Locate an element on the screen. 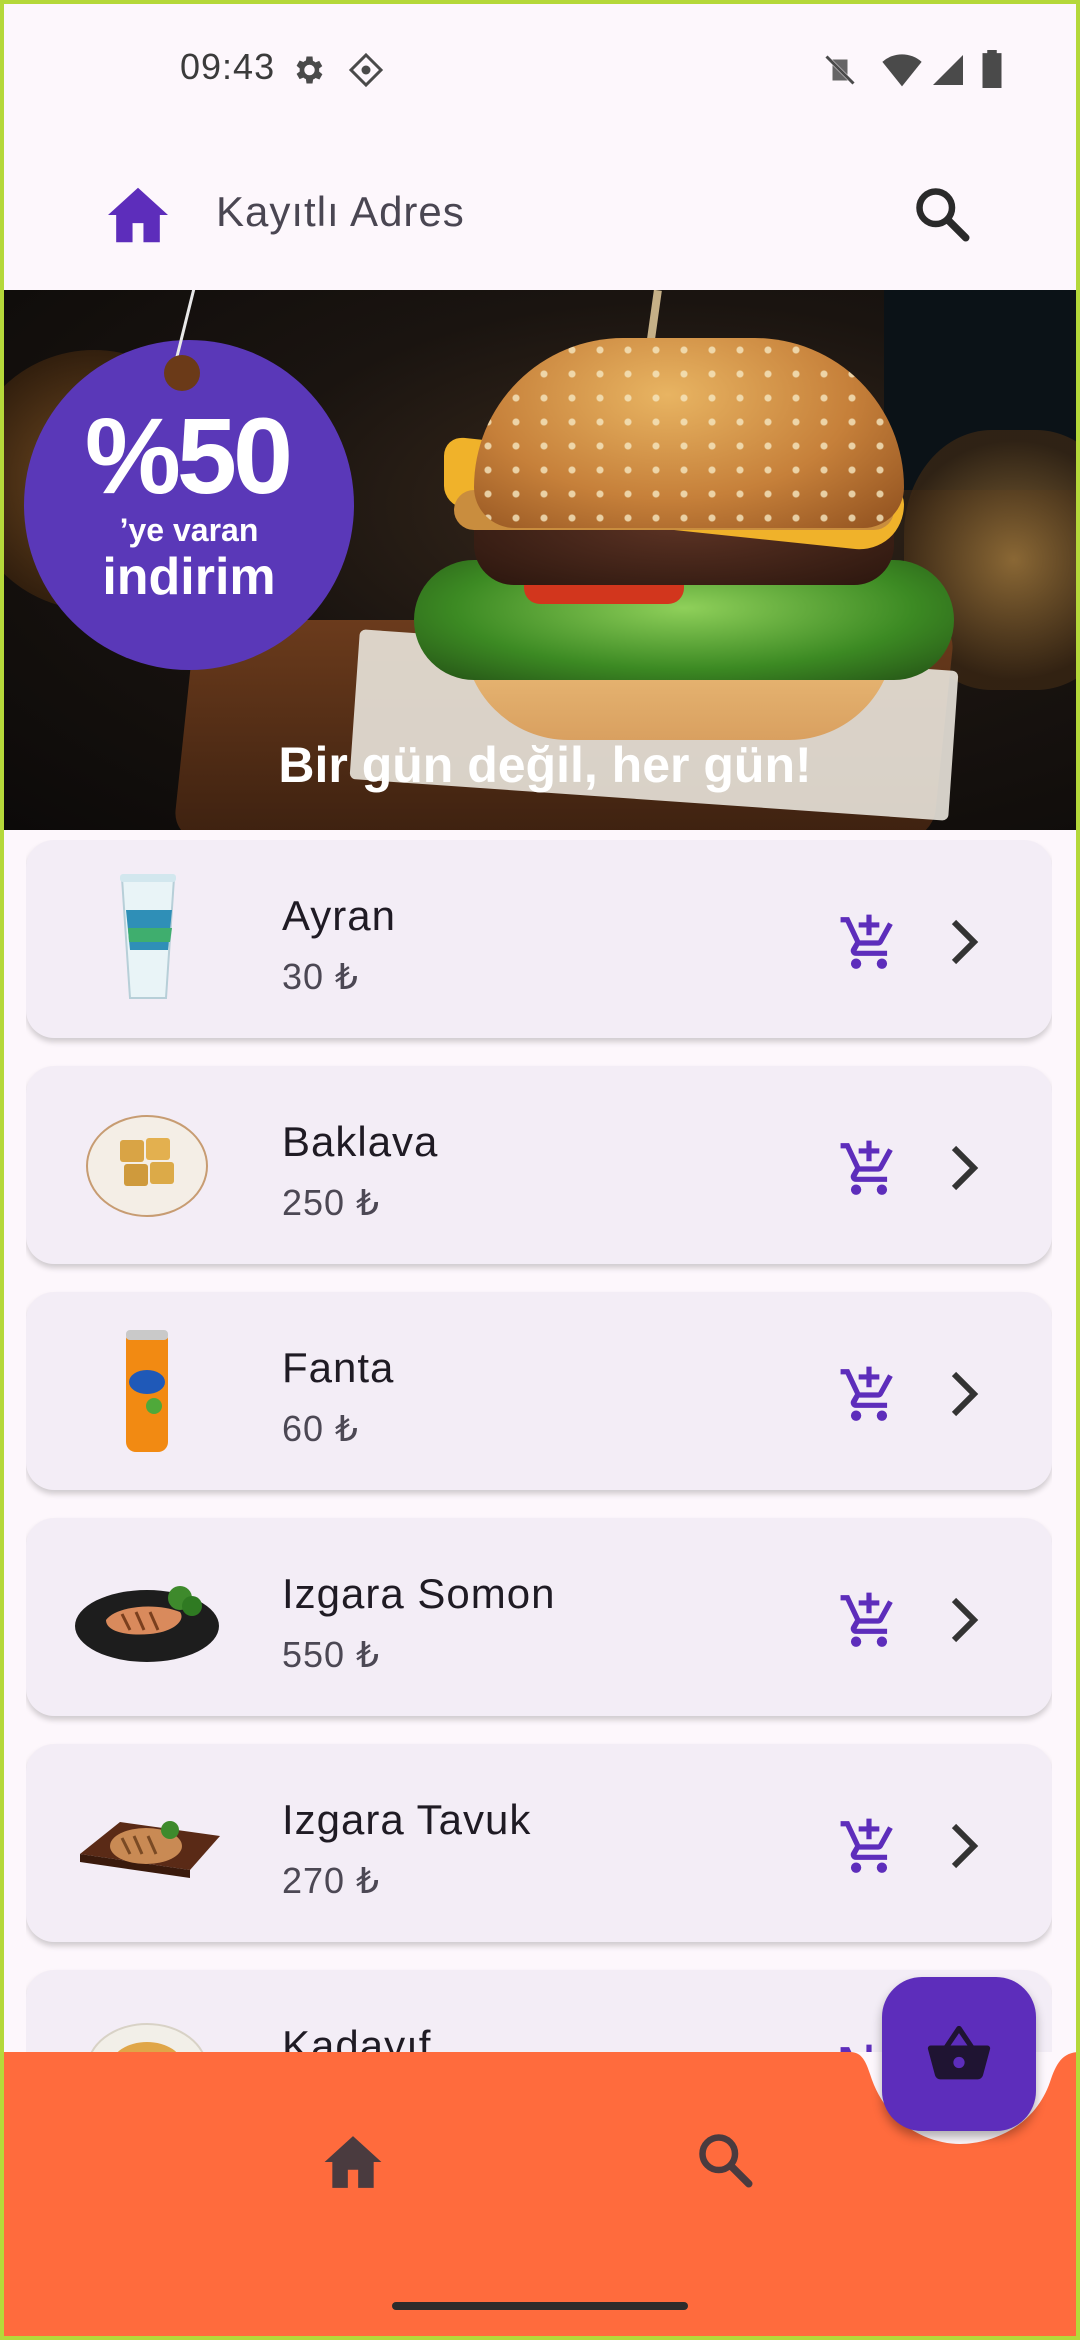 This screenshot has height=2340, width=1080. wifi-icon is located at coordinates (902, 70).